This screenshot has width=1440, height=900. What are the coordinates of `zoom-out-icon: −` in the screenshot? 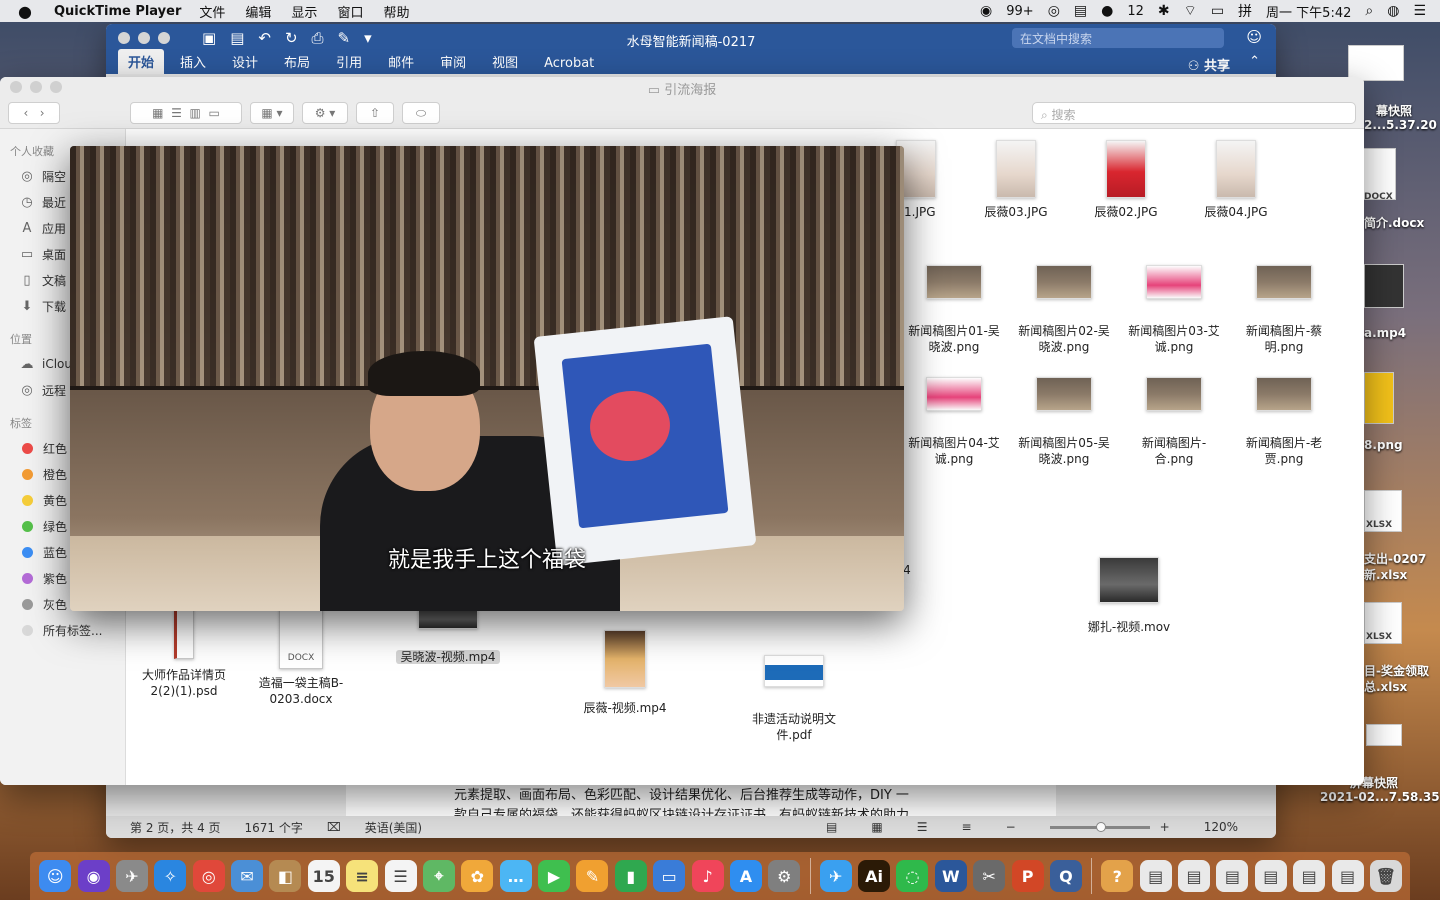 It's located at (1011, 827).